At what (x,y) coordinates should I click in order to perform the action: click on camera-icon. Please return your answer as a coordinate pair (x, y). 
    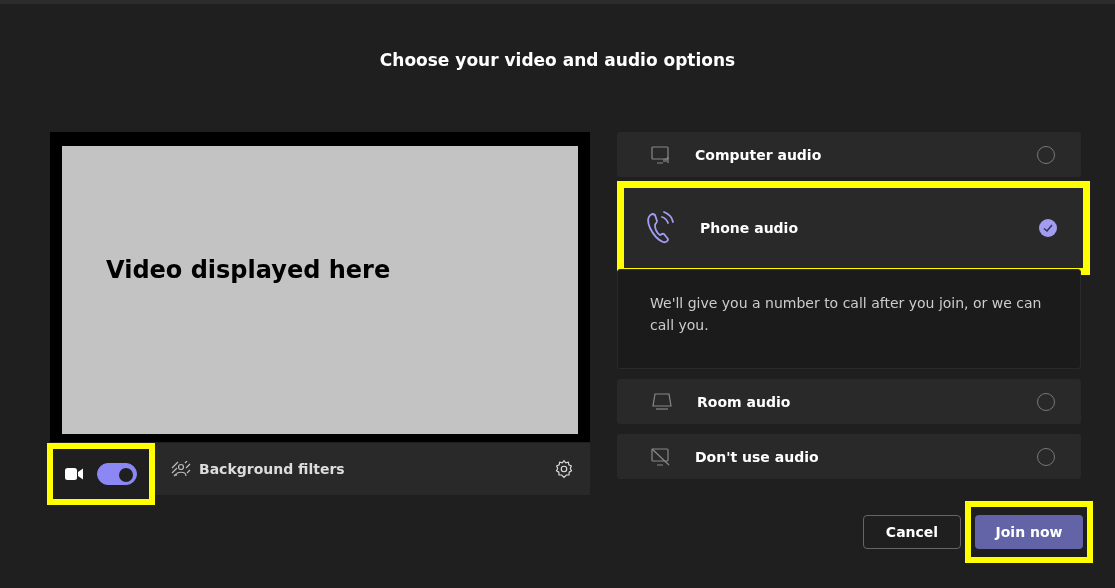
    Looking at the image, I should click on (74, 474).